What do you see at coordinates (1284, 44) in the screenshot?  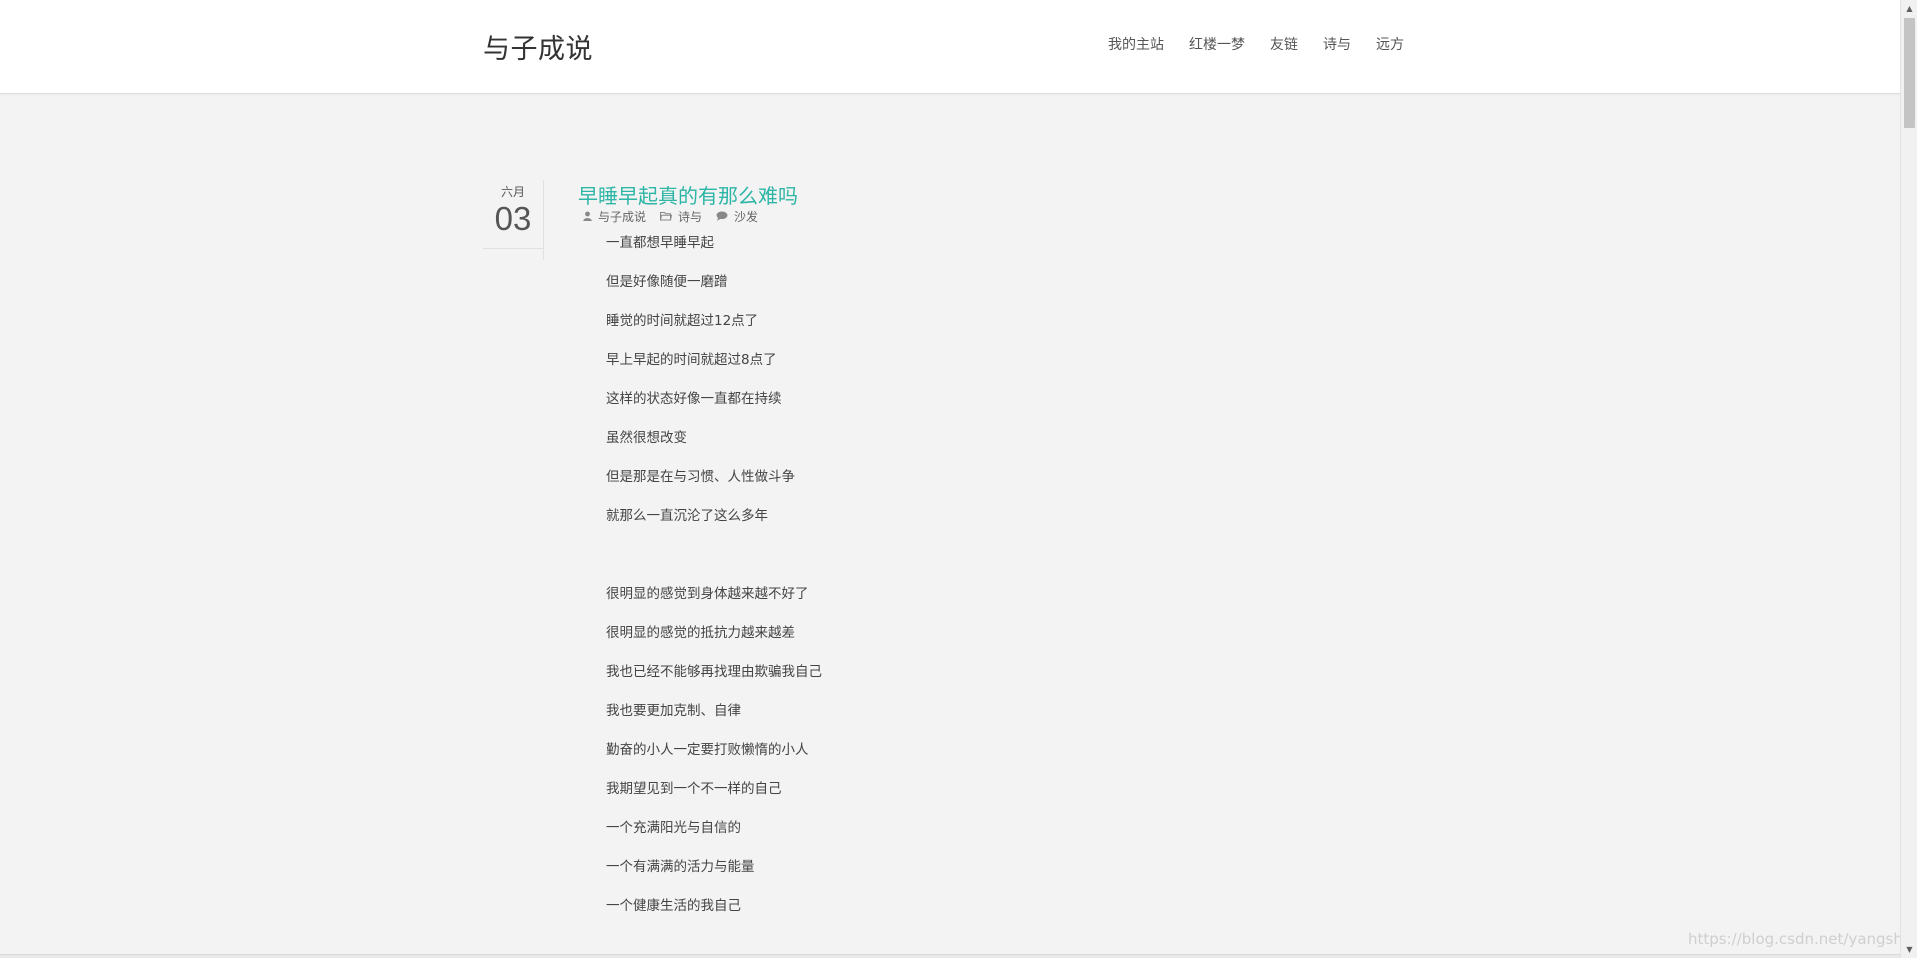 I see `nav-item-links: 友链` at bounding box center [1284, 44].